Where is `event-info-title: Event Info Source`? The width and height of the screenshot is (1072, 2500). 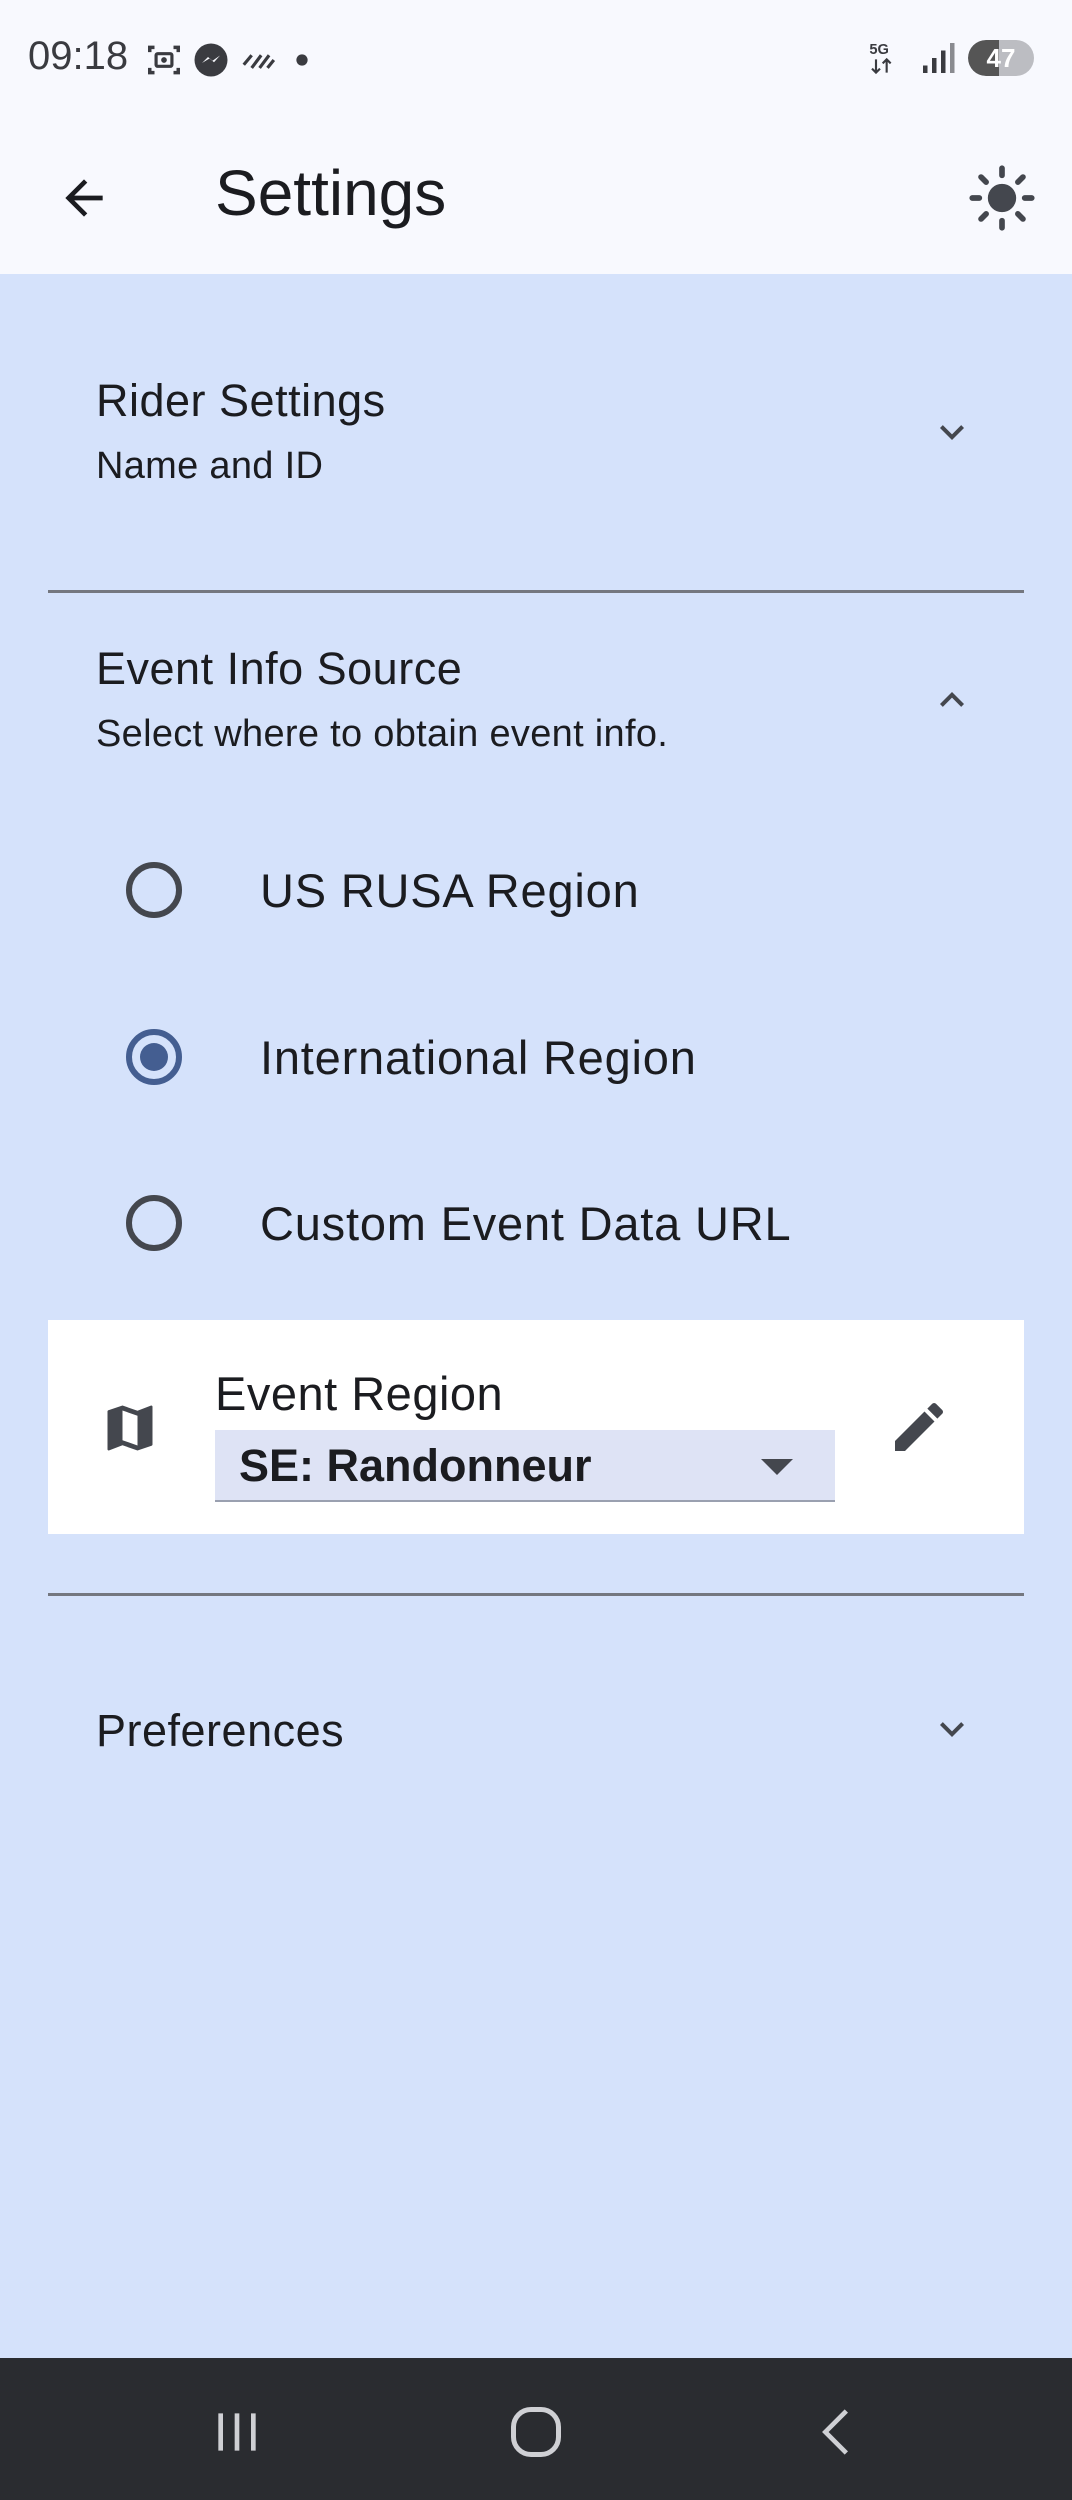 event-info-title: Event Info Source is located at coordinates (279, 668).